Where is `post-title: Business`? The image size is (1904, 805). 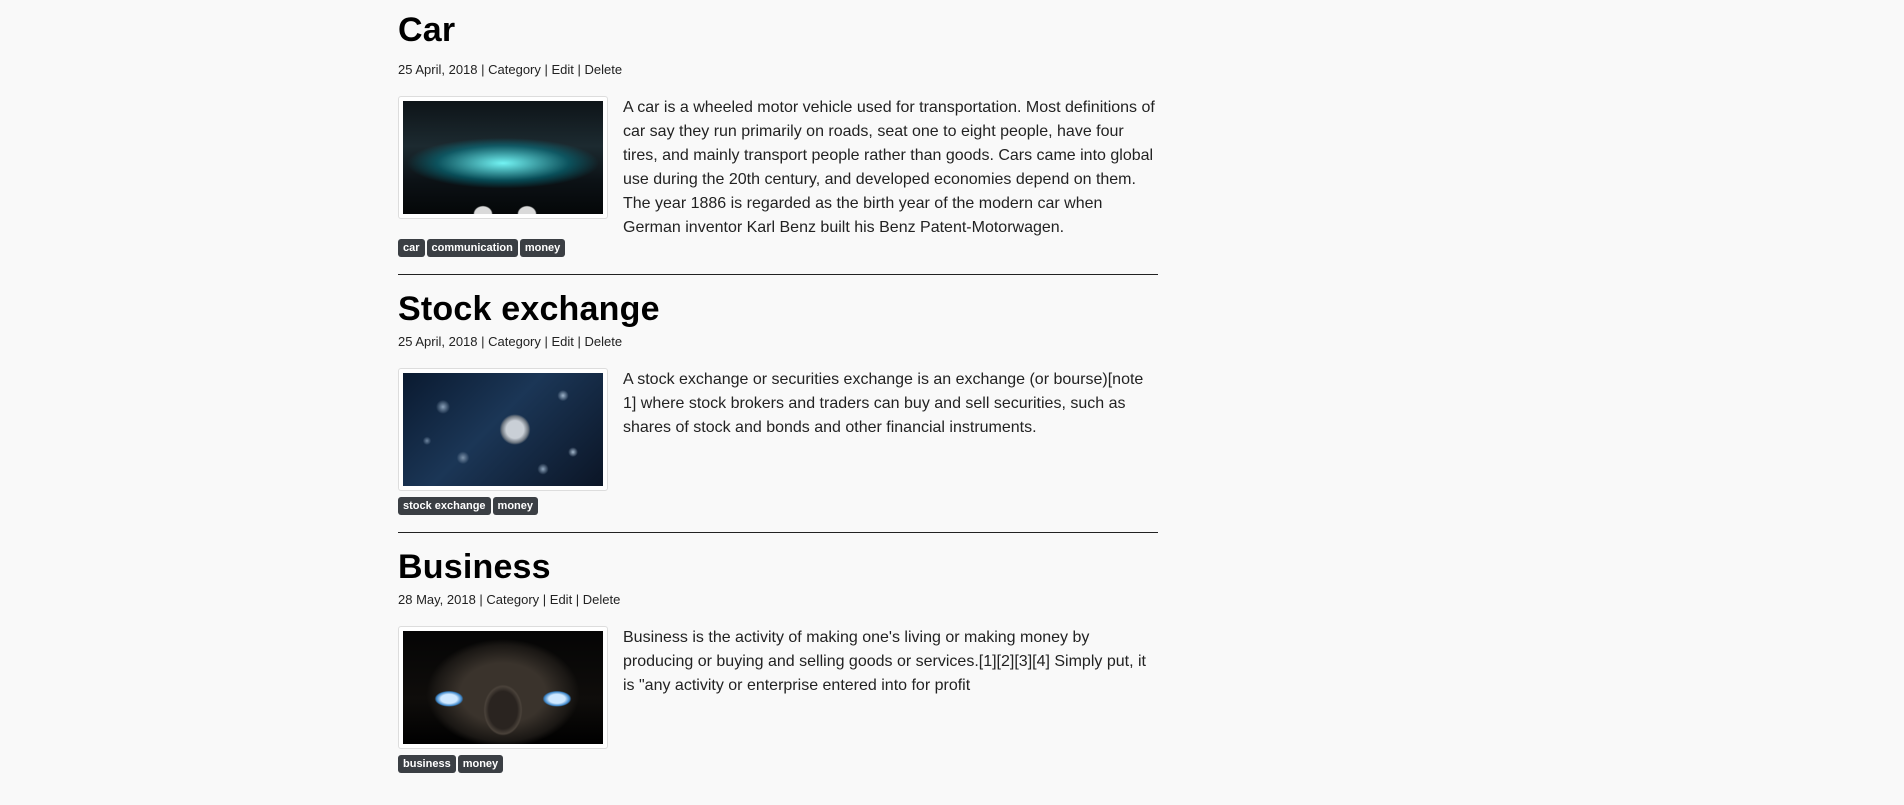
post-title: Business is located at coordinates (778, 567).